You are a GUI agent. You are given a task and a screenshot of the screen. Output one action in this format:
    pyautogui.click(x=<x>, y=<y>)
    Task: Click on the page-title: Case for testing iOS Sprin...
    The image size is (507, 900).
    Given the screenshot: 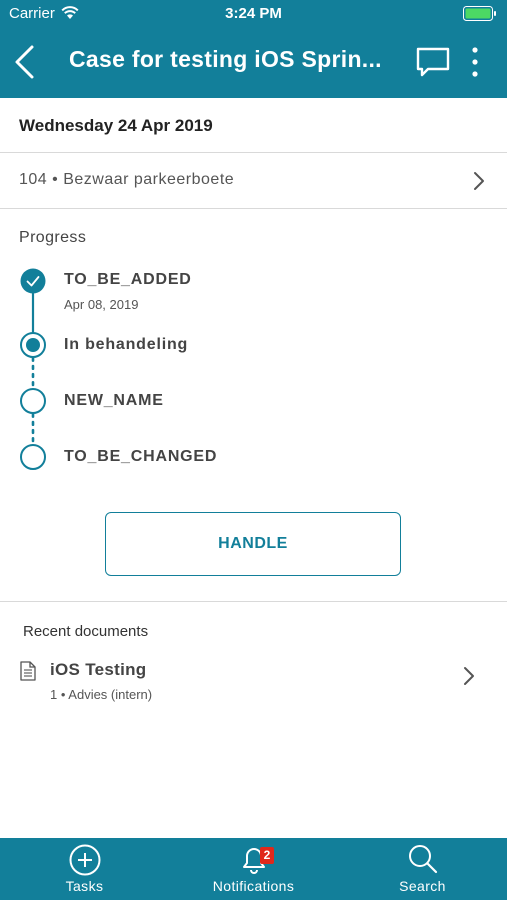 What is the action you would take?
    pyautogui.click(x=225, y=59)
    